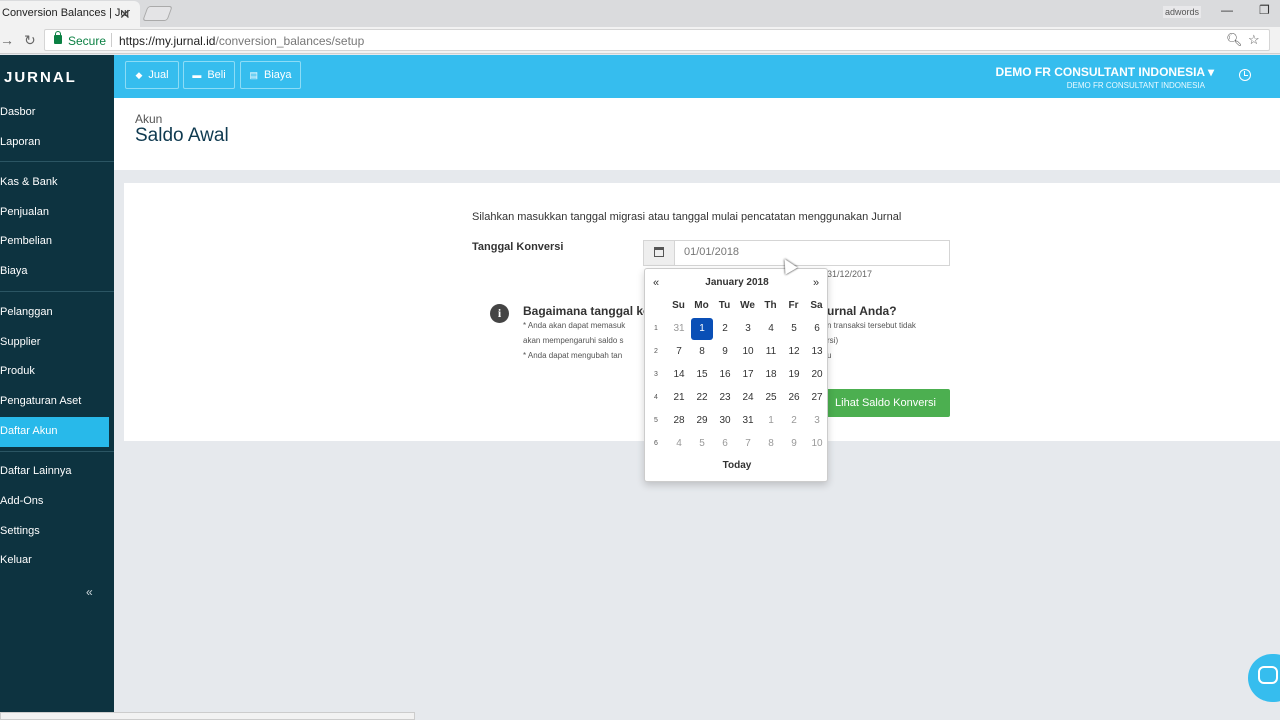  Describe the element at coordinates (702, 375) in the screenshot. I see `day-cell: 15` at that location.